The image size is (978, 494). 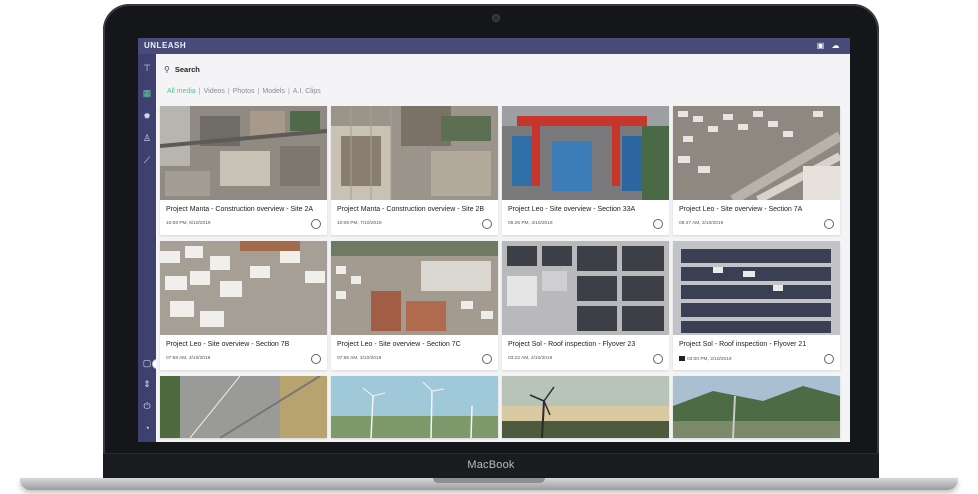 What do you see at coordinates (489, 480) in the screenshot?
I see `laptop-notch` at bounding box center [489, 480].